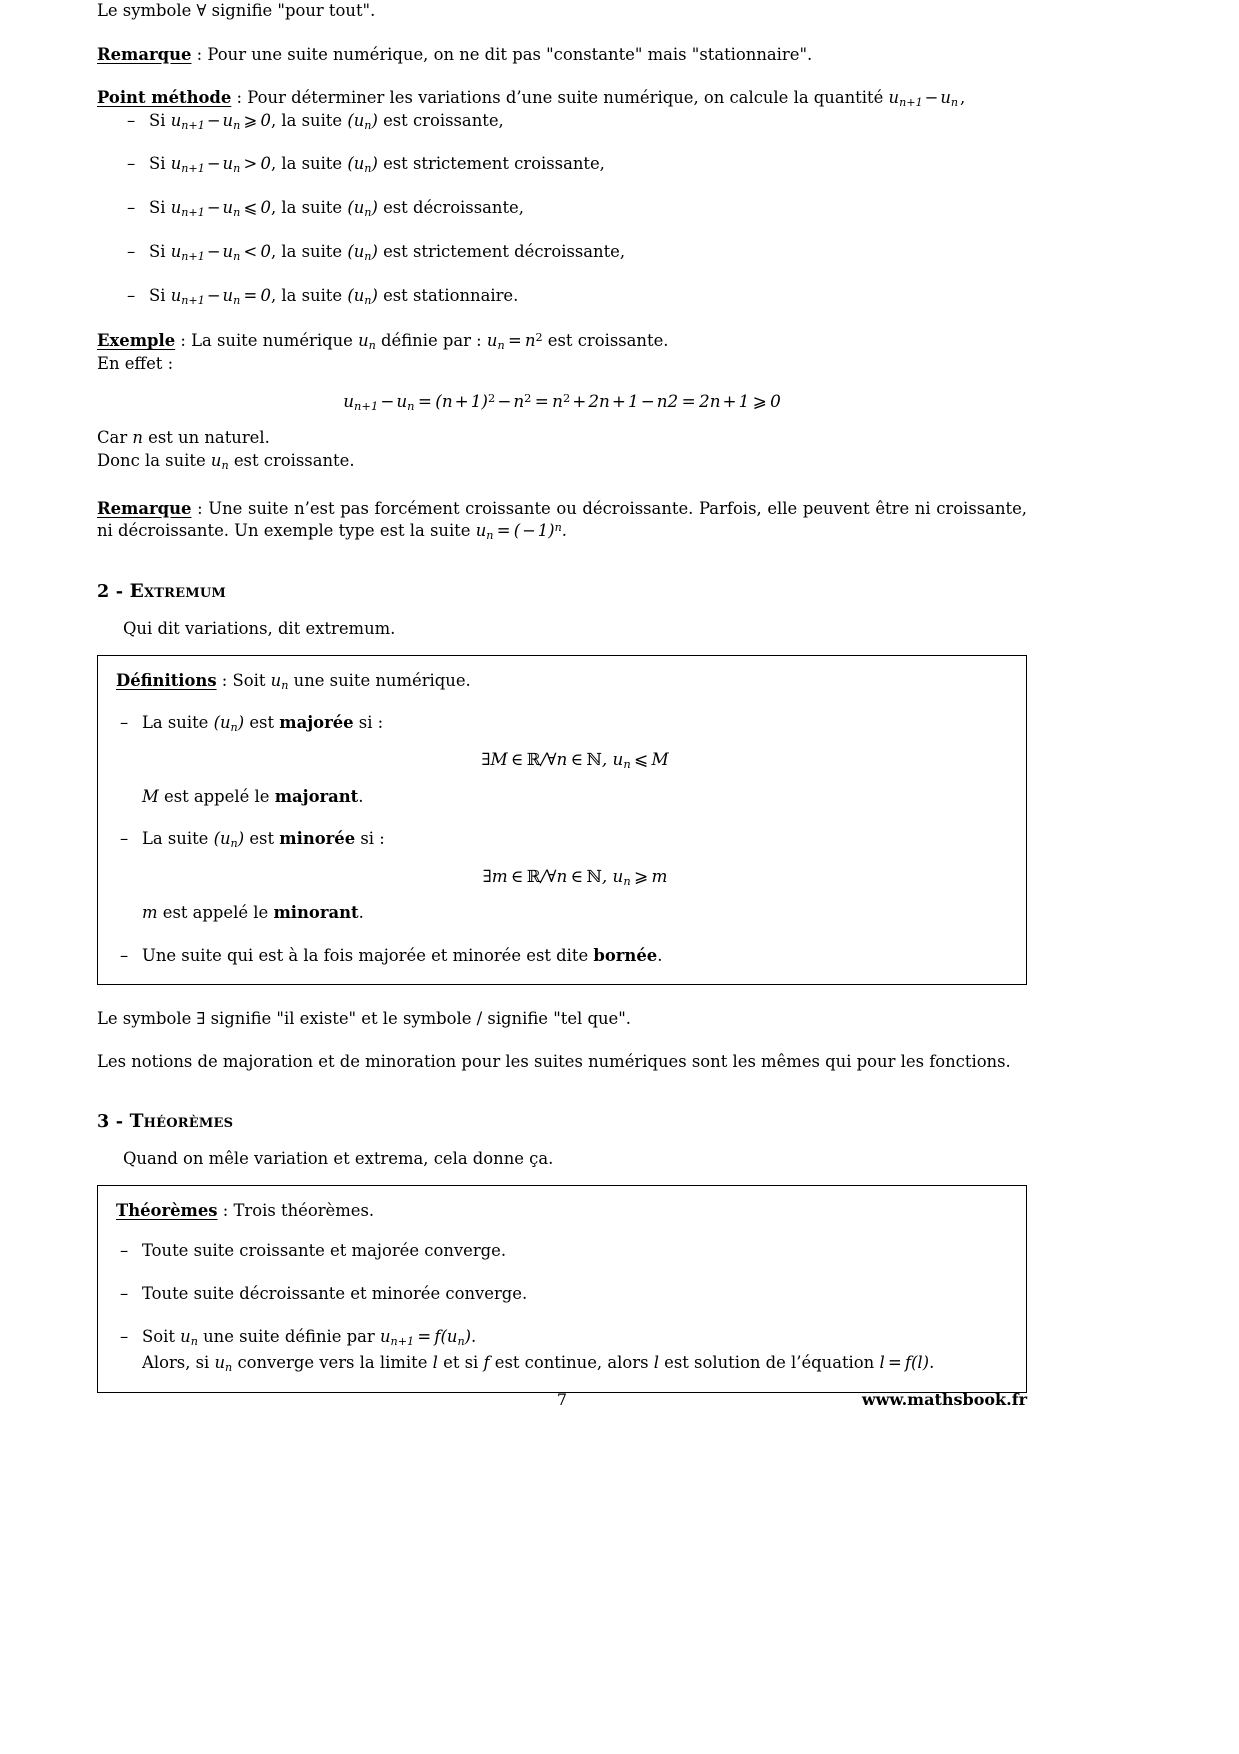 The width and height of the screenshot is (1239, 1754). I want to click on forall-symbol: ∀, so click(201, 10).